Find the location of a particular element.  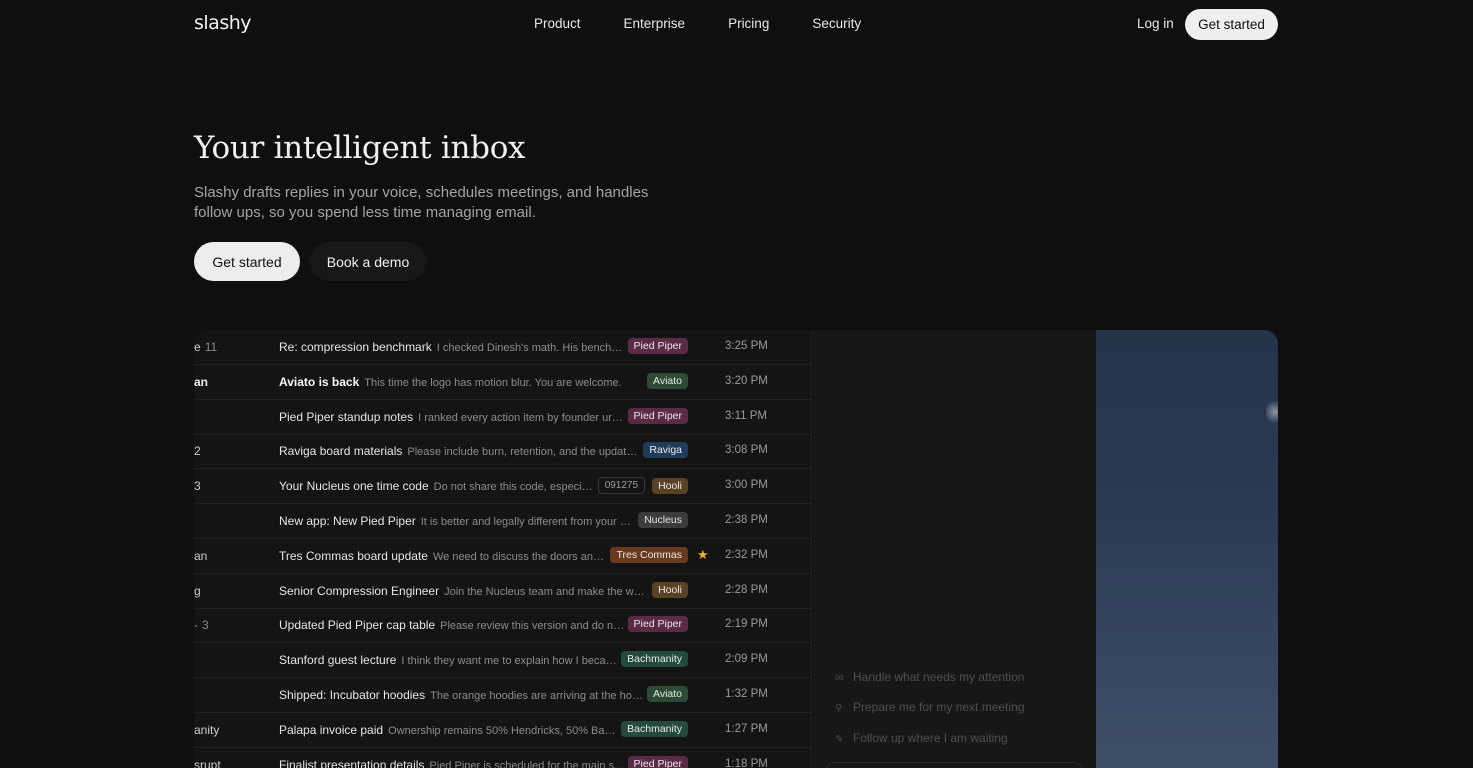

email-subject: Senior Compression Engineer is located at coordinates (359, 590).